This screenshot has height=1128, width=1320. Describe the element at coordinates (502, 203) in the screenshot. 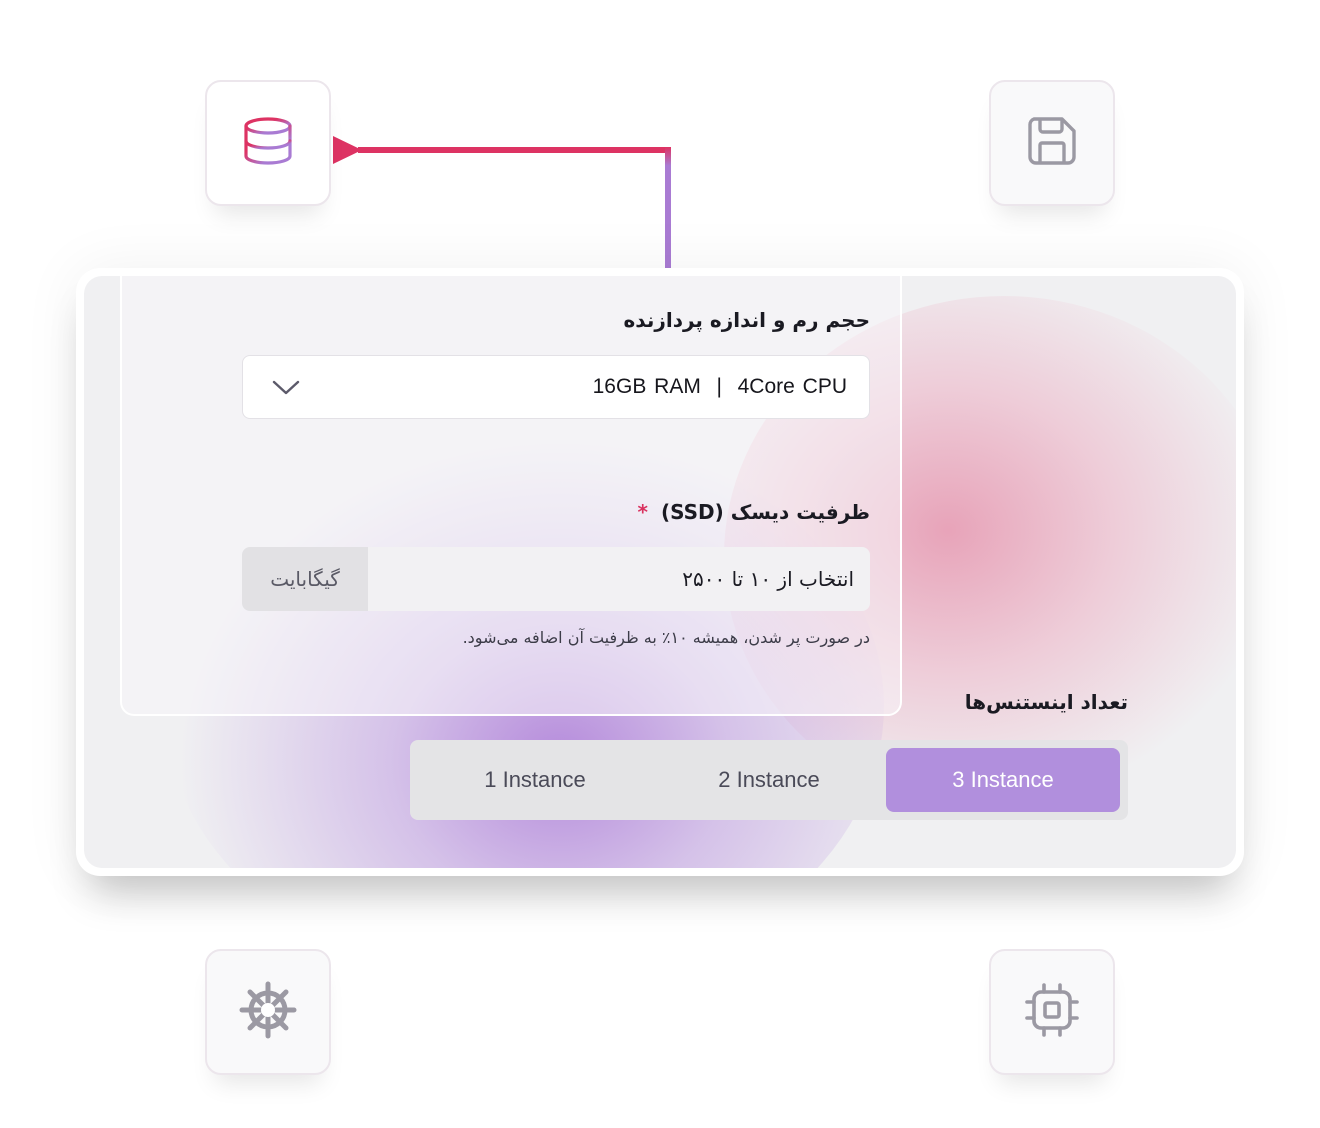

I see `connector-line` at that location.